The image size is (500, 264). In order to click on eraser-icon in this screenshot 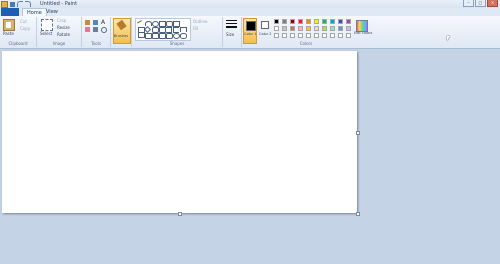, I will do `click(87, 29)`.